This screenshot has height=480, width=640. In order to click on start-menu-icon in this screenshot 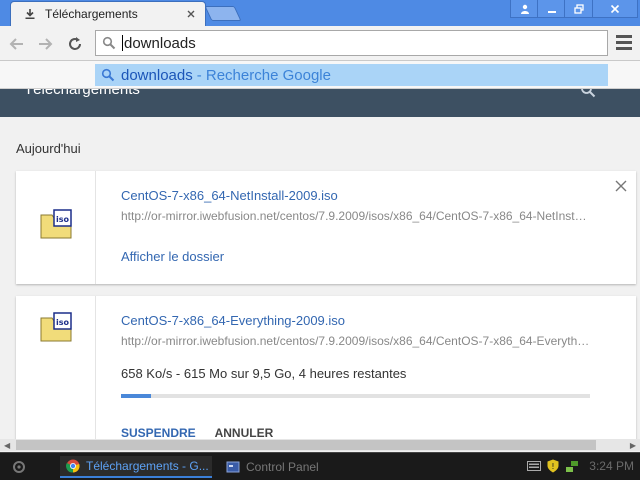, I will do `click(19, 467)`.